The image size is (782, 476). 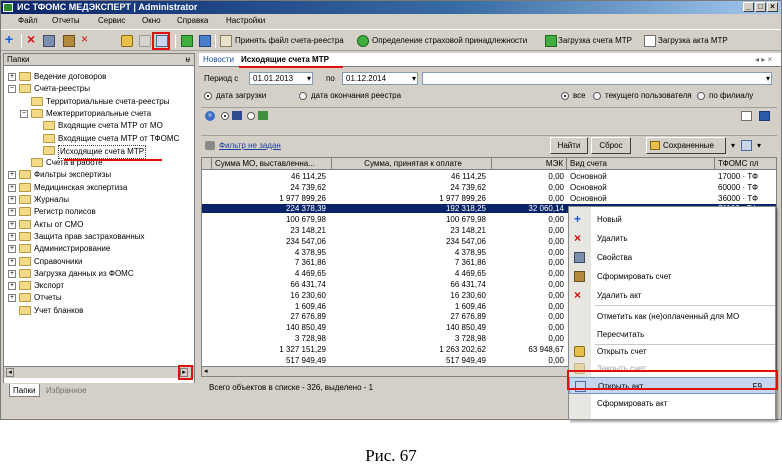 What do you see at coordinates (529, 164) in the screenshot?
I see `grid-column-header: МЭК` at bounding box center [529, 164].